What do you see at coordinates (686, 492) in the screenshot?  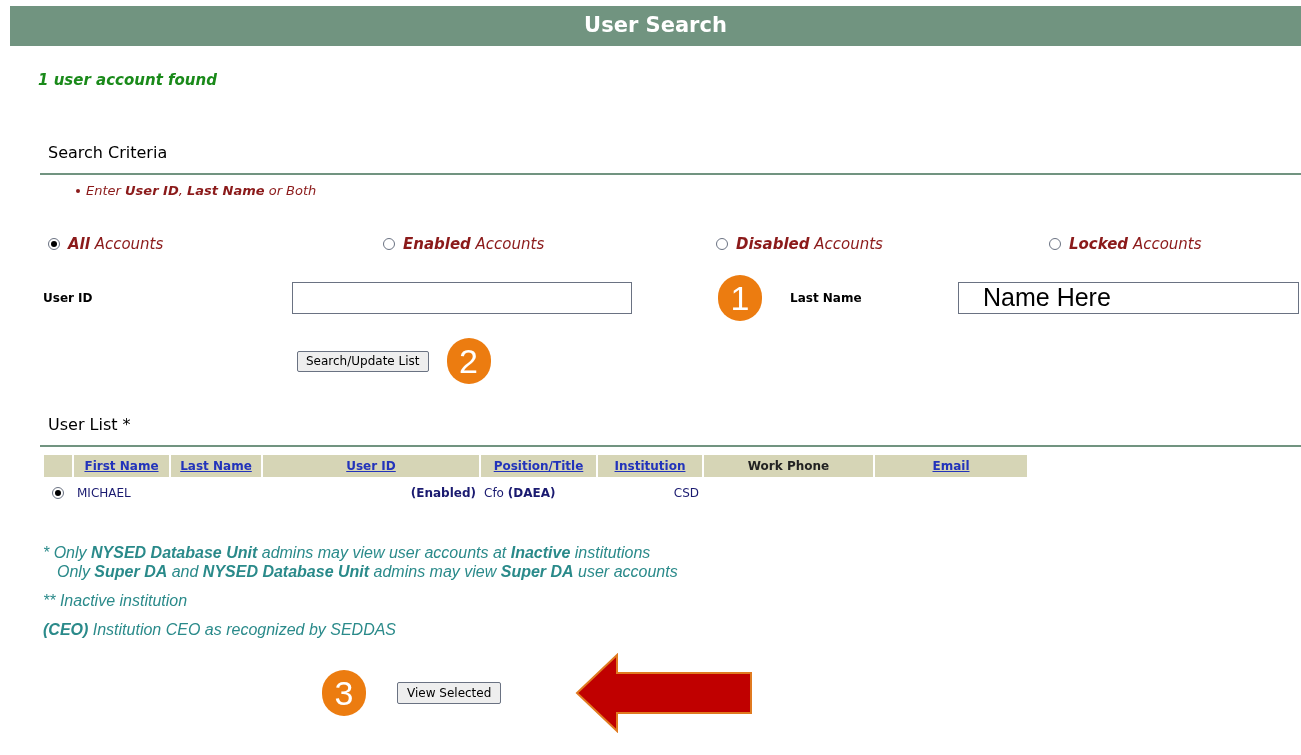 I see `table-cell: CSD` at bounding box center [686, 492].